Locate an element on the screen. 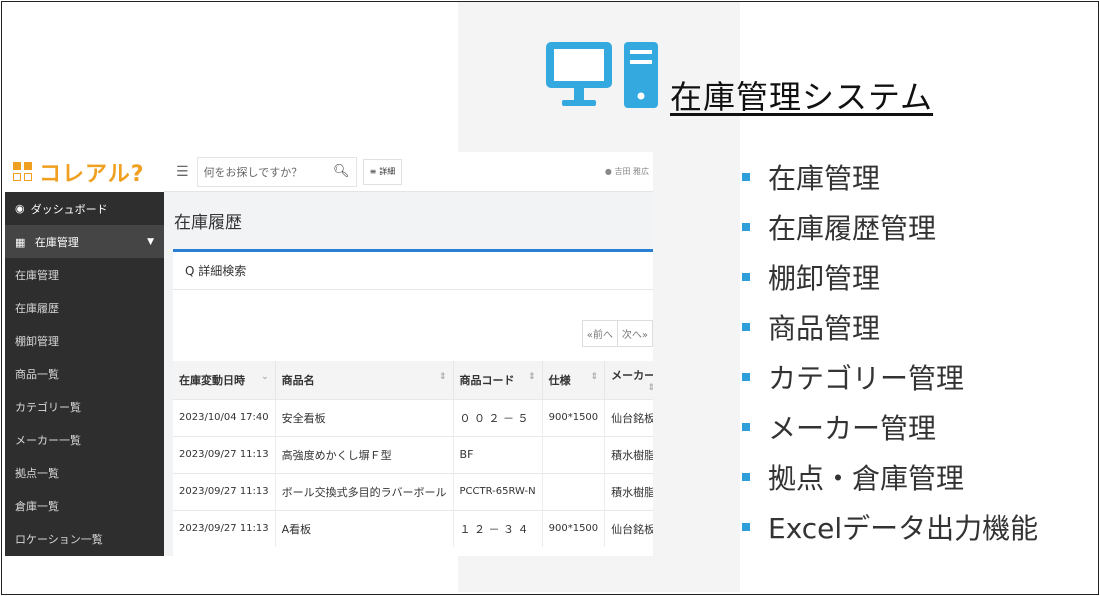  sidebar-item-stocktake: 棚卸管理 is located at coordinates (84, 340).